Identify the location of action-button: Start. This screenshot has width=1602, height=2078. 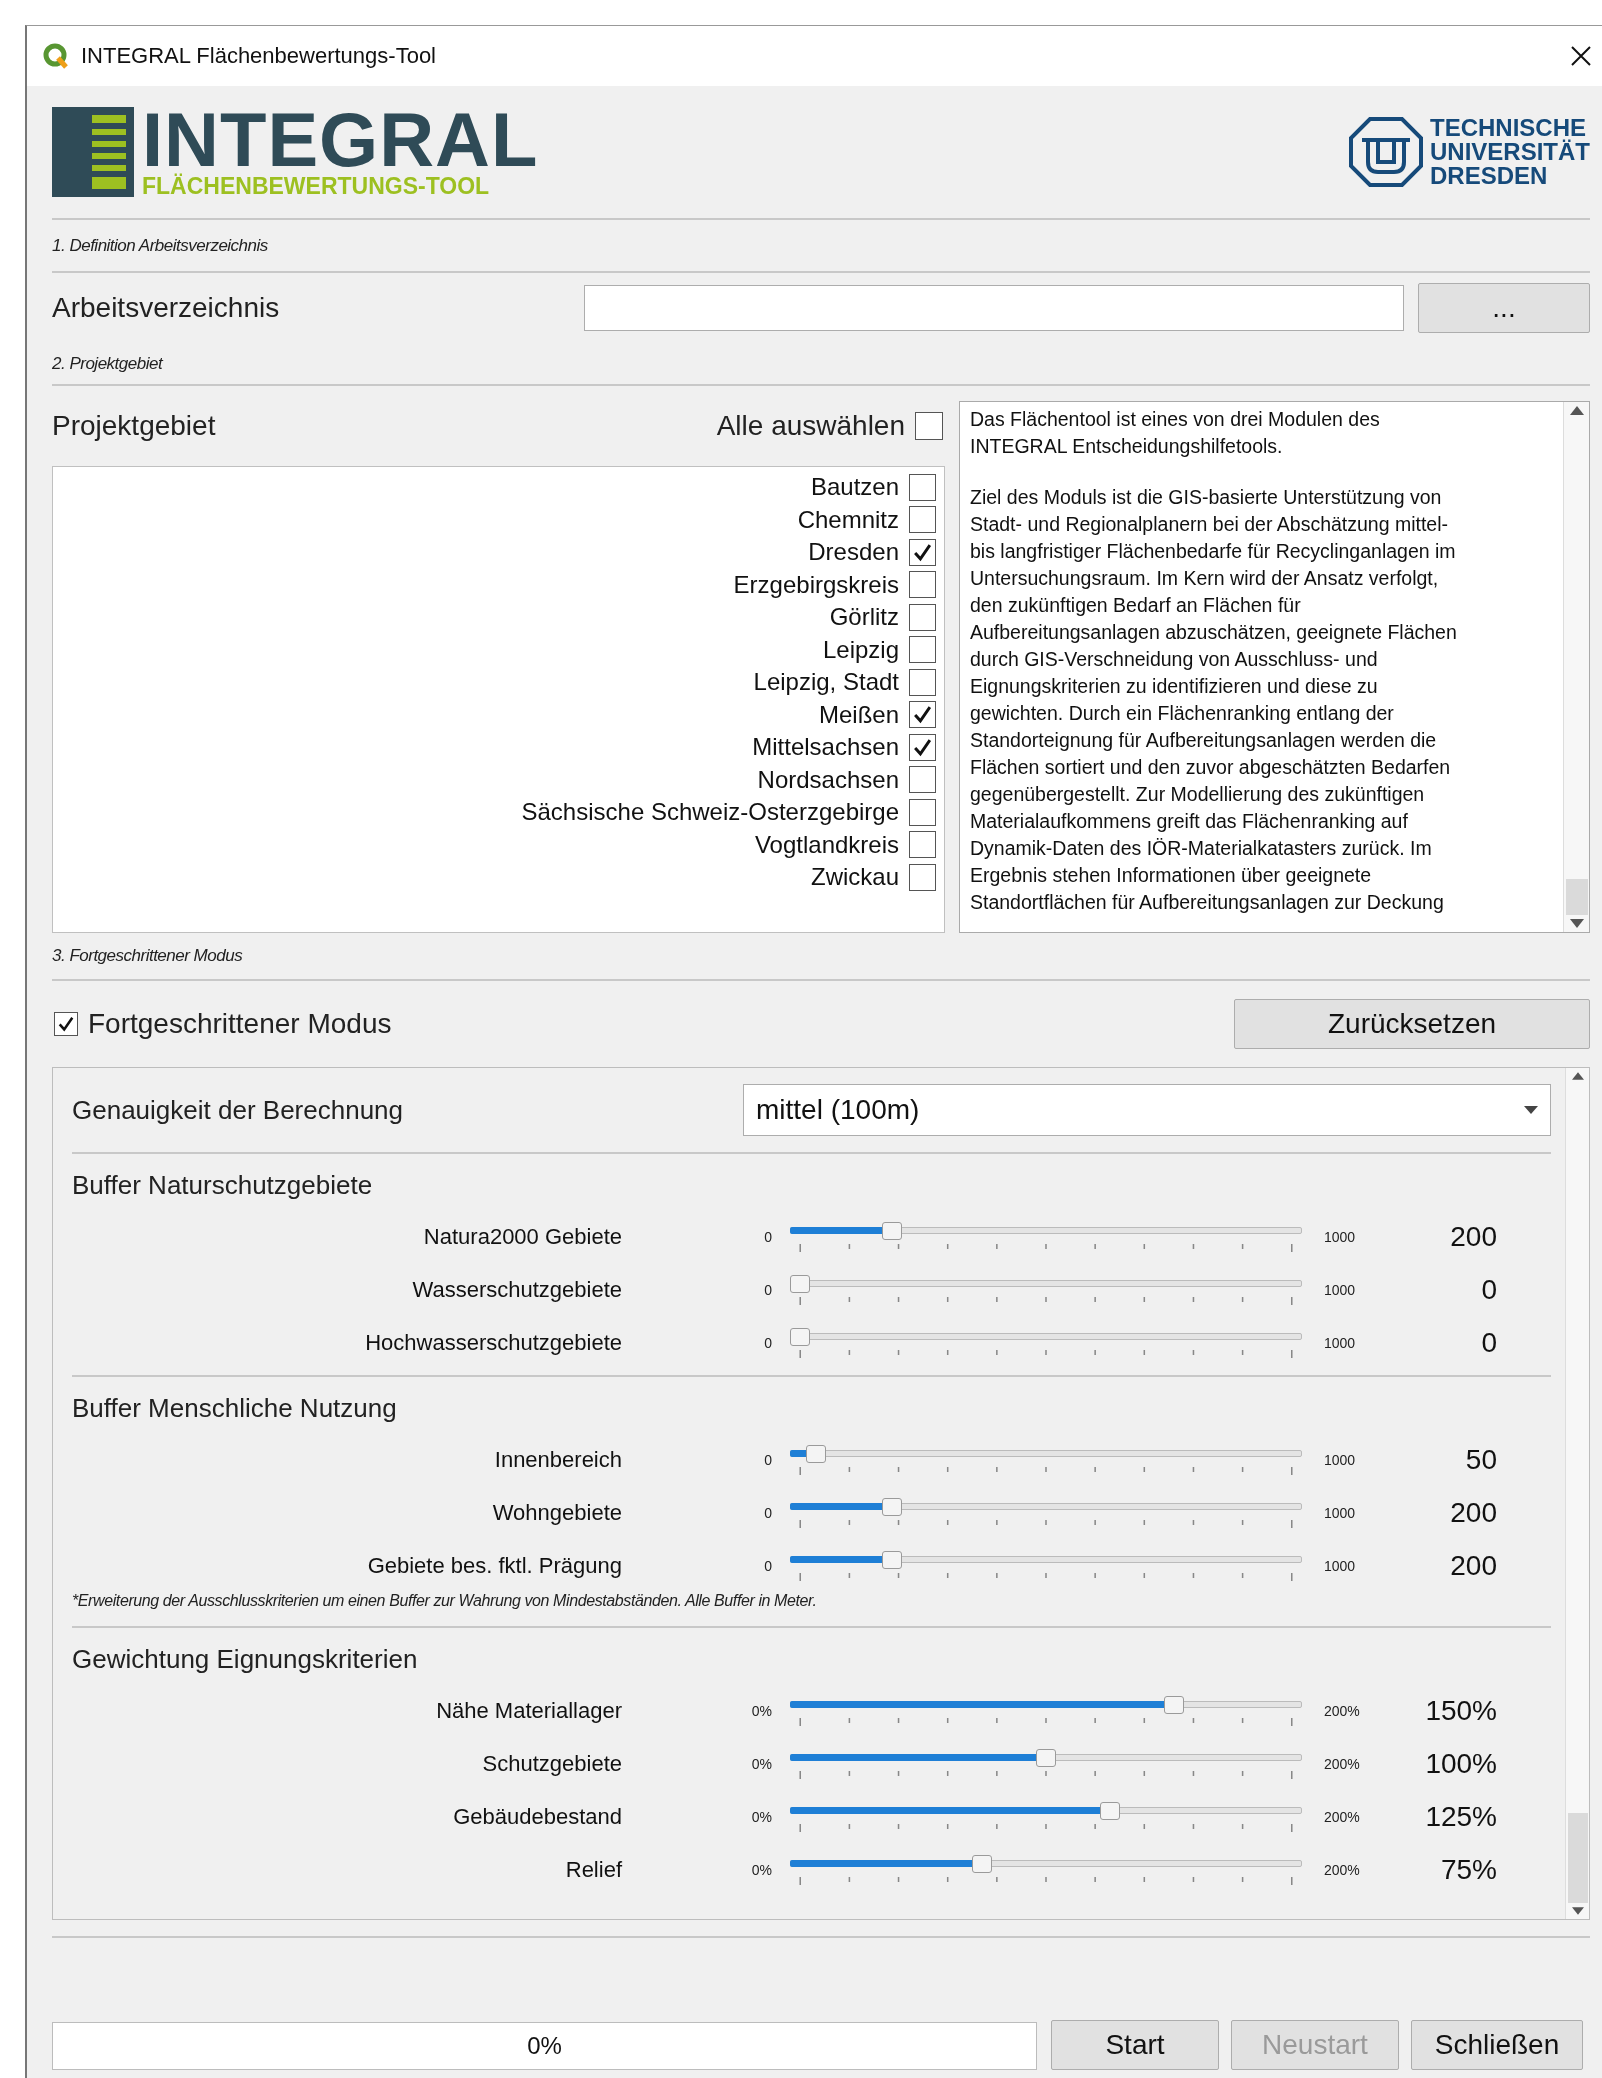
(1135, 2045).